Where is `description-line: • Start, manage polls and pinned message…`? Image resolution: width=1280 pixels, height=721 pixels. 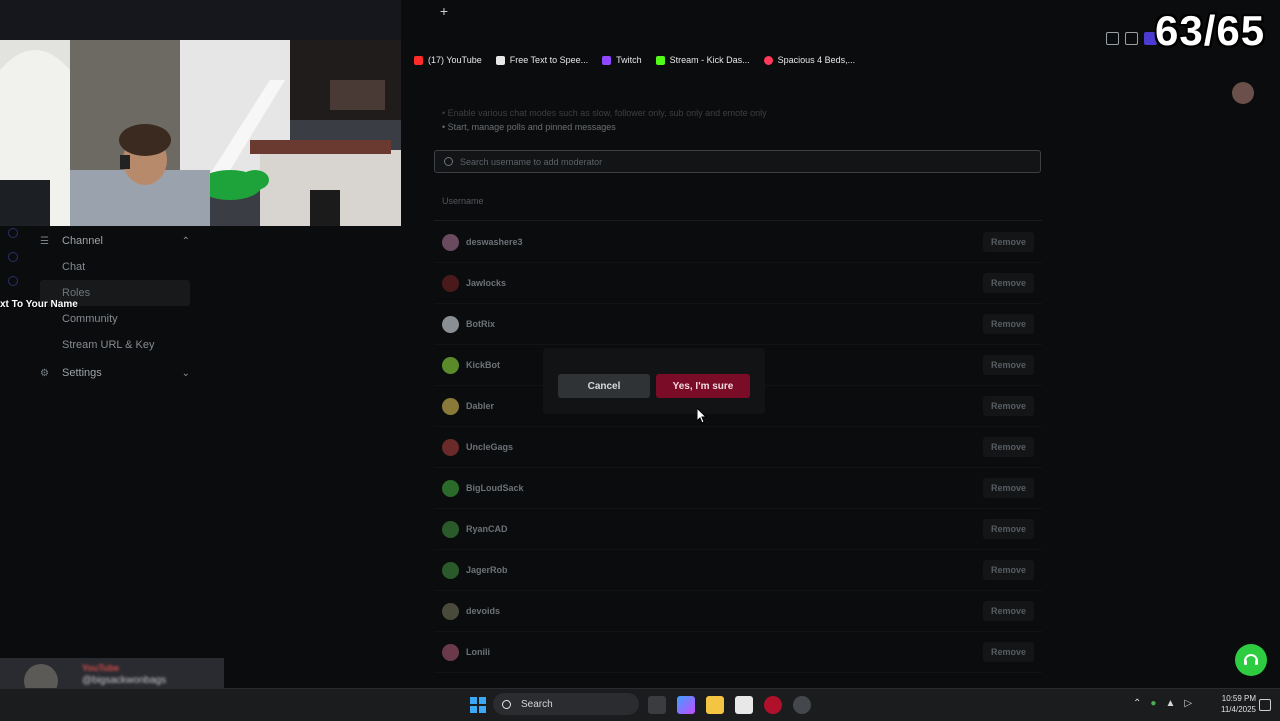
description-line: • Start, manage polls and pinned message… is located at coordinates (529, 127).